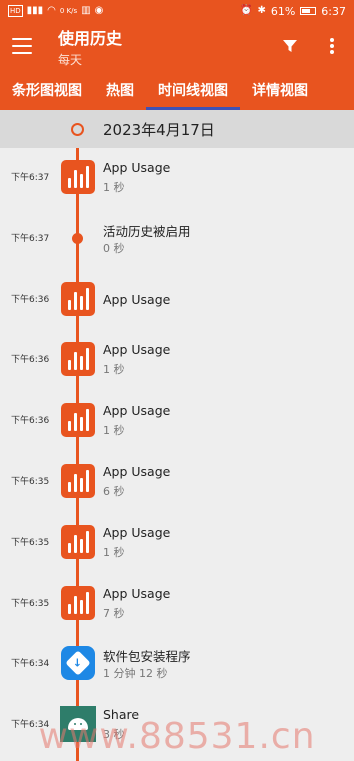  What do you see at coordinates (246, 10) in the screenshot?
I see `alarm-icon: ⏰` at bounding box center [246, 10].